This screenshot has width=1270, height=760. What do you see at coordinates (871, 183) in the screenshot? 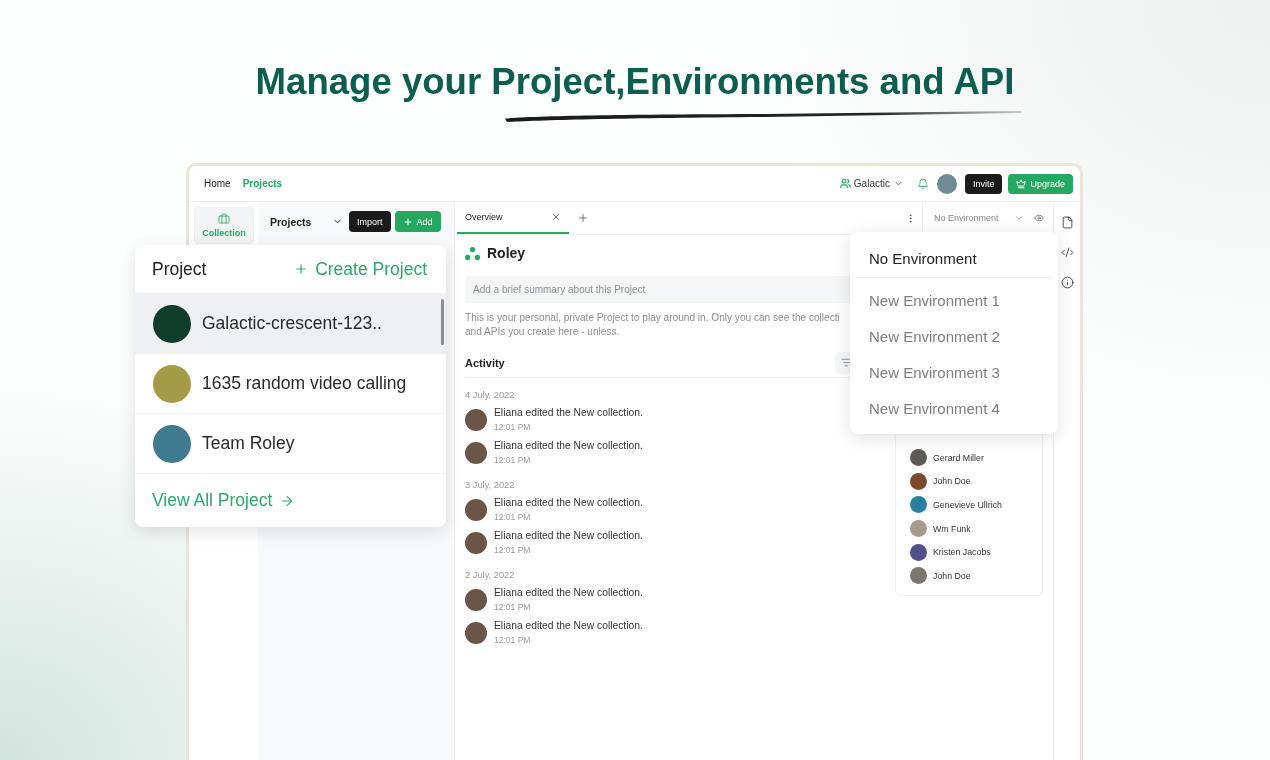
I see `workspace-select: Galactic` at bounding box center [871, 183].